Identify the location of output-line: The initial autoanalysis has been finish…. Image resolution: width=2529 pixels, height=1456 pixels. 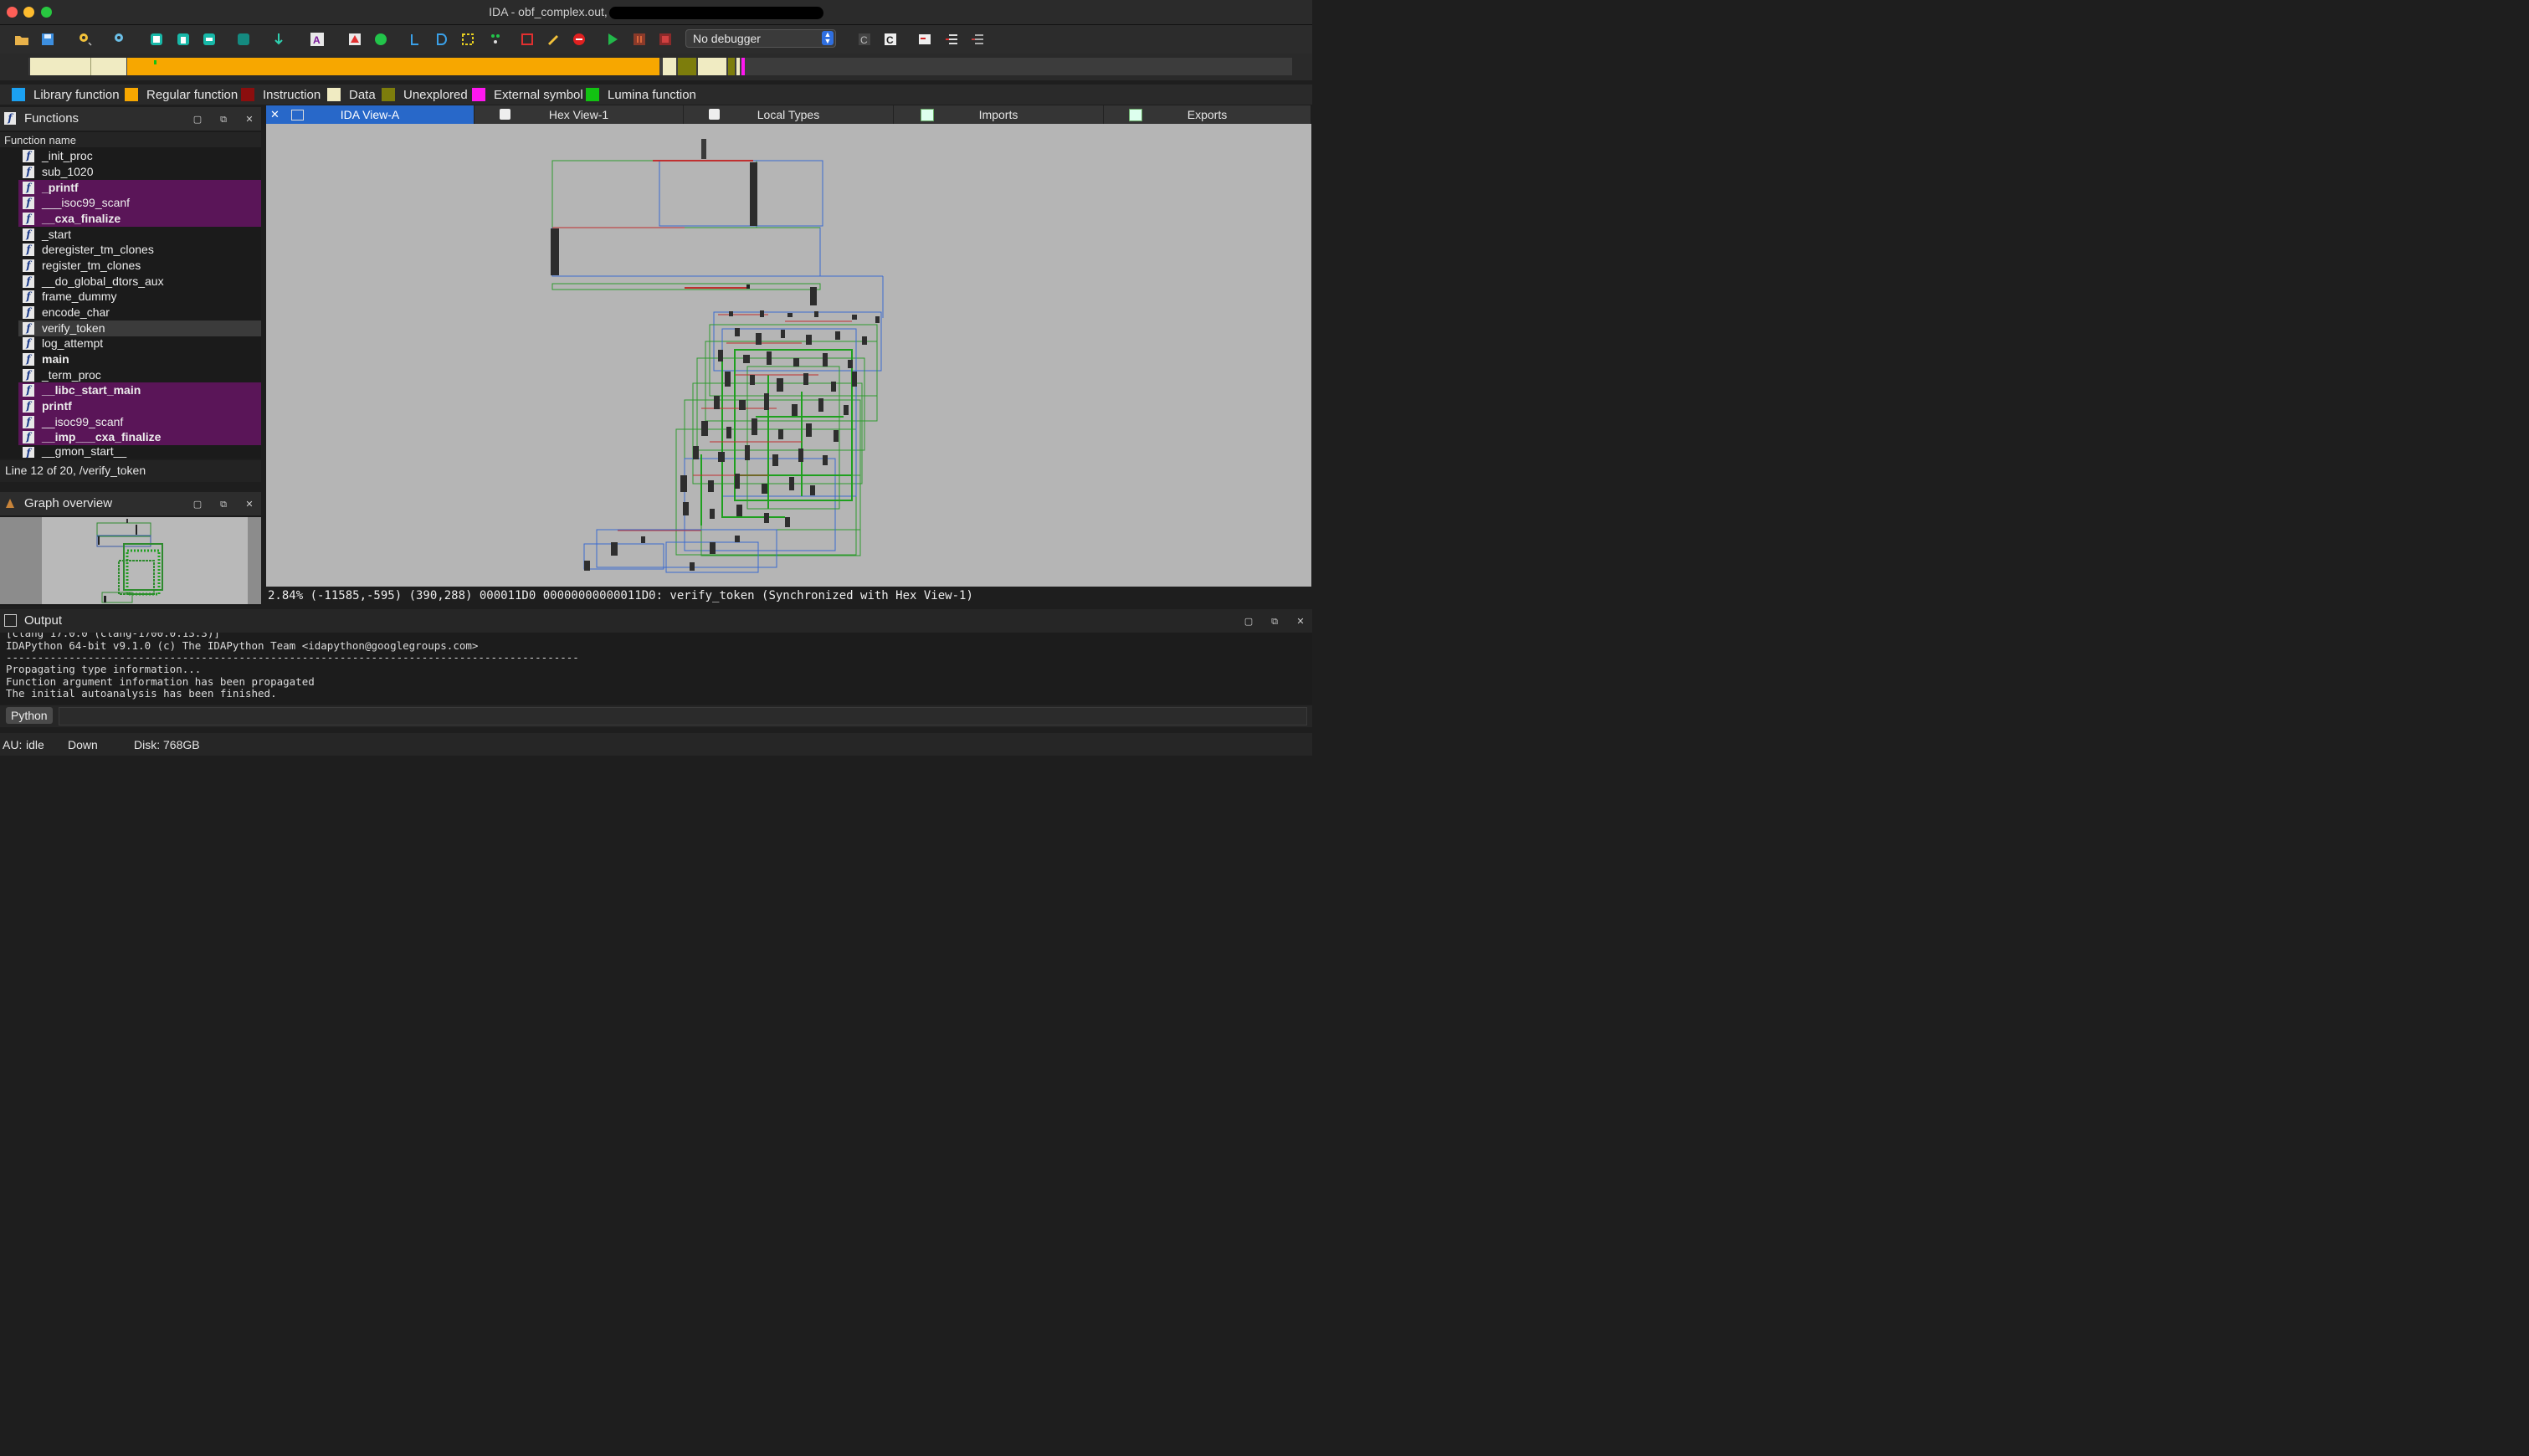
(141, 693).